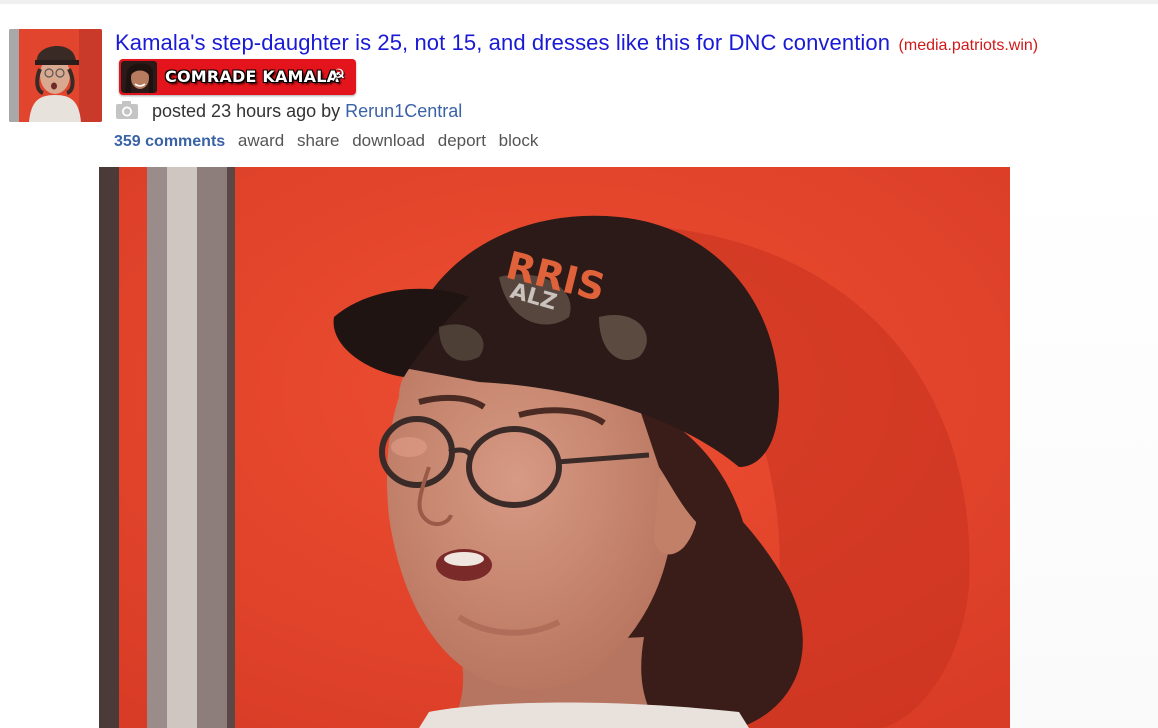  I want to click on post-domain-link: (media.patriots.win), so click(969, 45).